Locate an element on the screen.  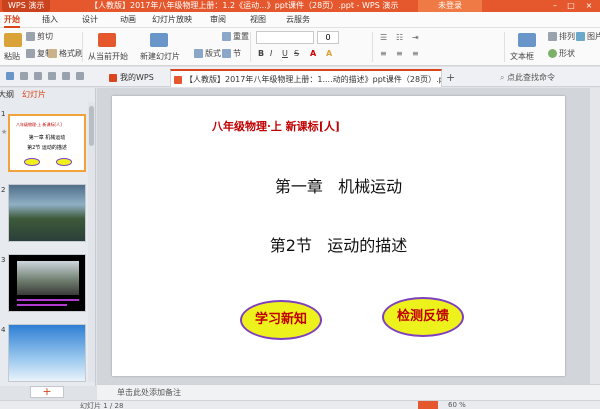
menu-design: 设计 is located at coordinates (90, 20).